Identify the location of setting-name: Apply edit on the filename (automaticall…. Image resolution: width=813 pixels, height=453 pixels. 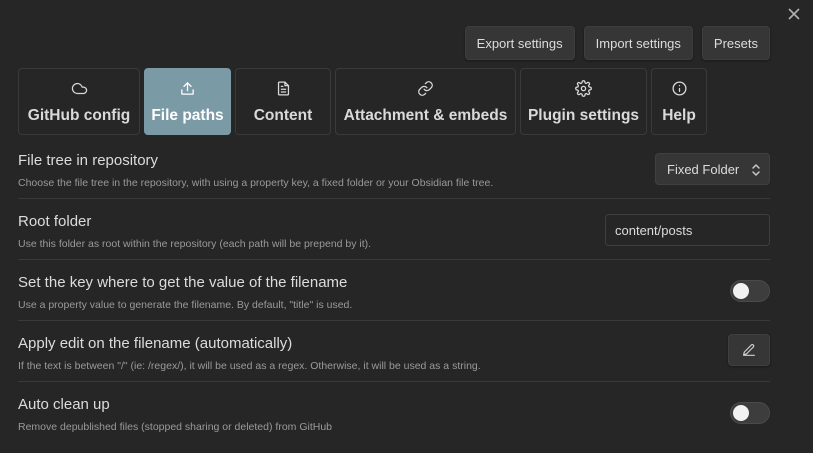
(155, 343).